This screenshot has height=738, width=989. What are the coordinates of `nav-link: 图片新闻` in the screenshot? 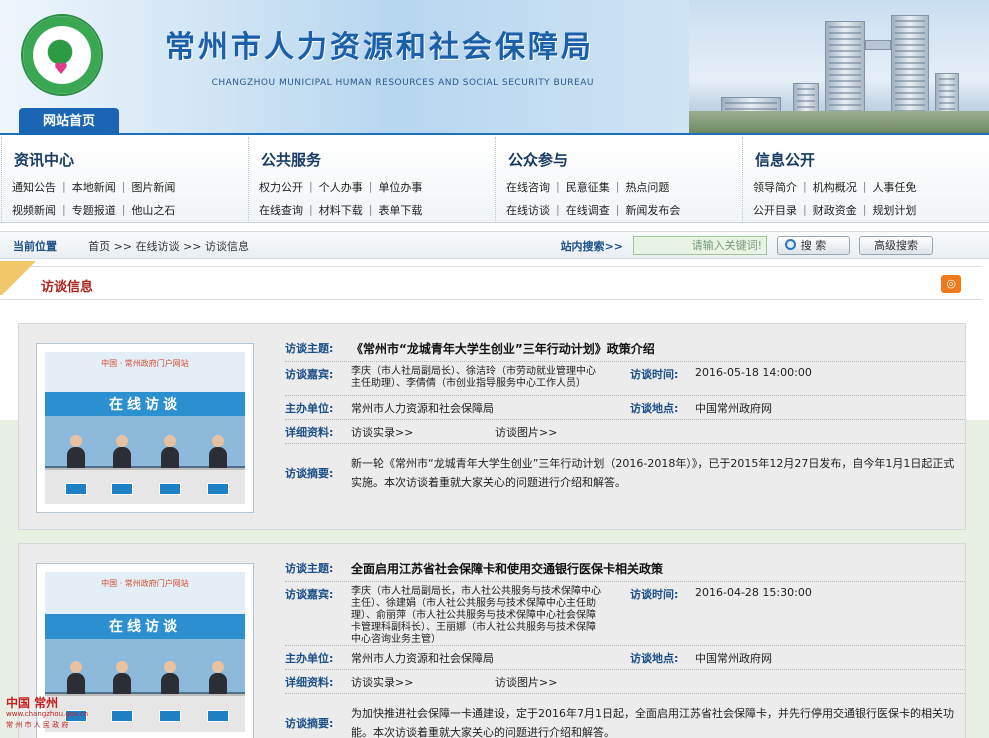 It's located at (153, 187).